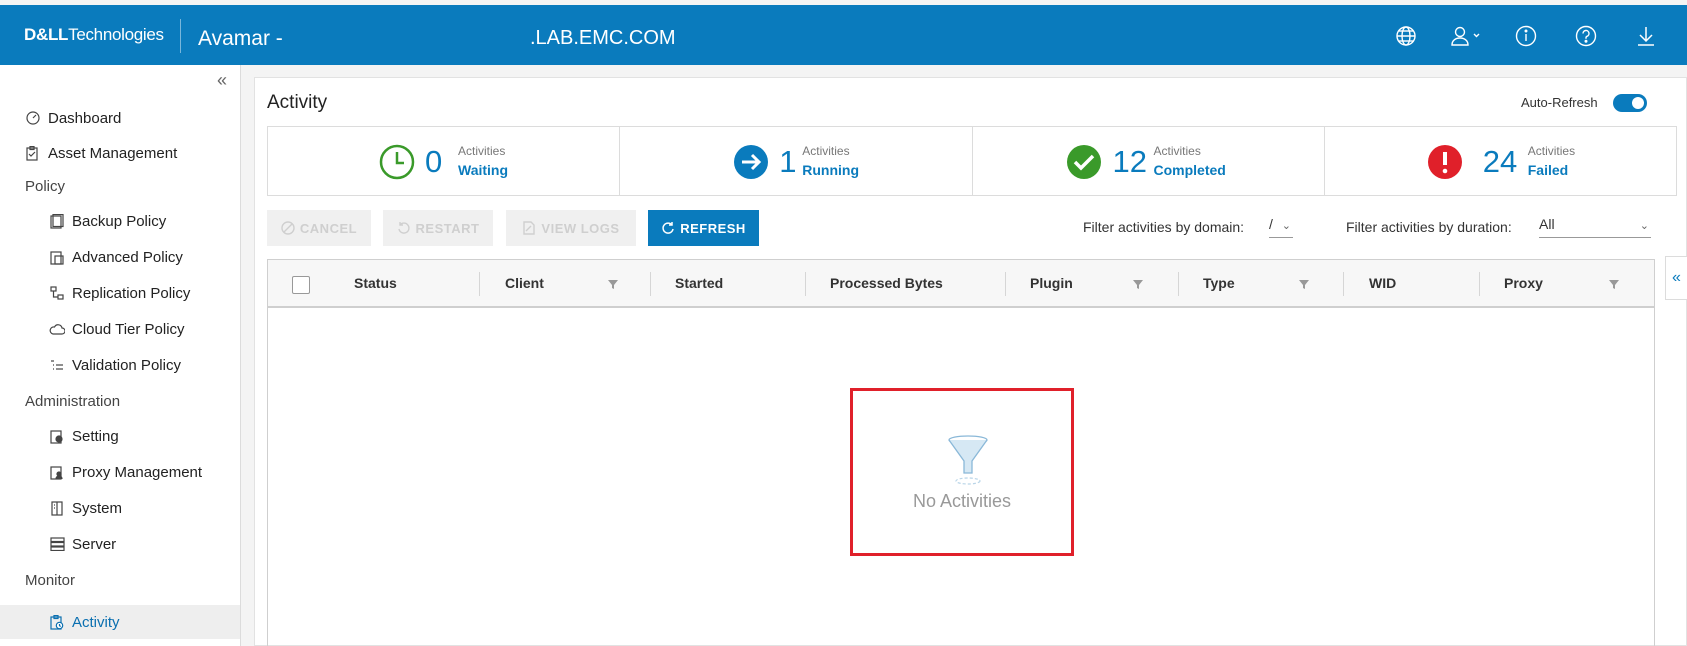 Image resolution: width=1687 pixels, height=646 pixels. What do you see at coordinates (699, 283) in the screenshot?
I see `column-started: Started` at bounding box center [699, 283].